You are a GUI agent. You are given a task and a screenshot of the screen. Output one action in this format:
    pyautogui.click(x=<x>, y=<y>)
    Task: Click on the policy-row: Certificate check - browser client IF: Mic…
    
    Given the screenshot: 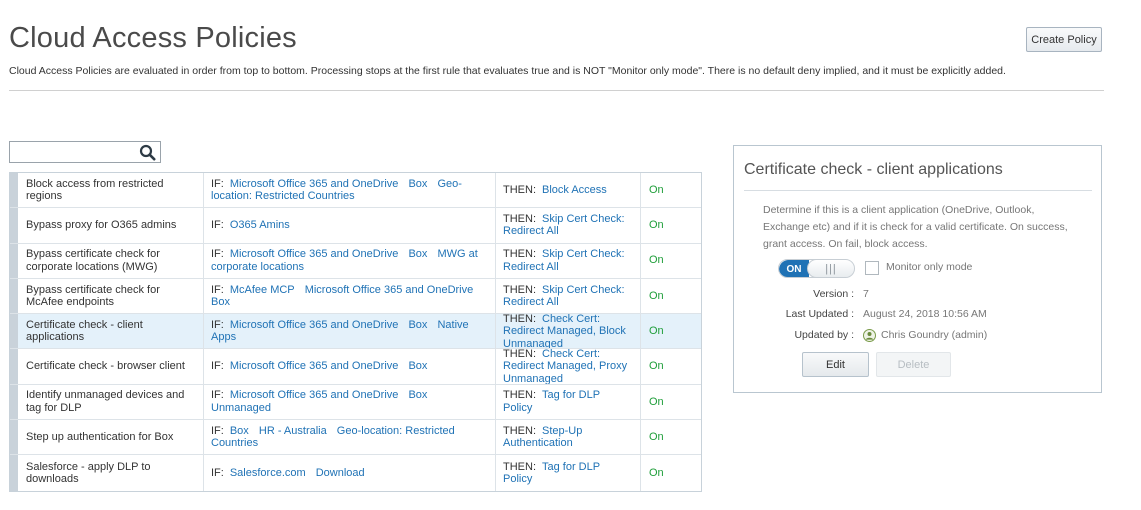 What is the action you would take?
    pyautogui.click(x=355, y=367)
    